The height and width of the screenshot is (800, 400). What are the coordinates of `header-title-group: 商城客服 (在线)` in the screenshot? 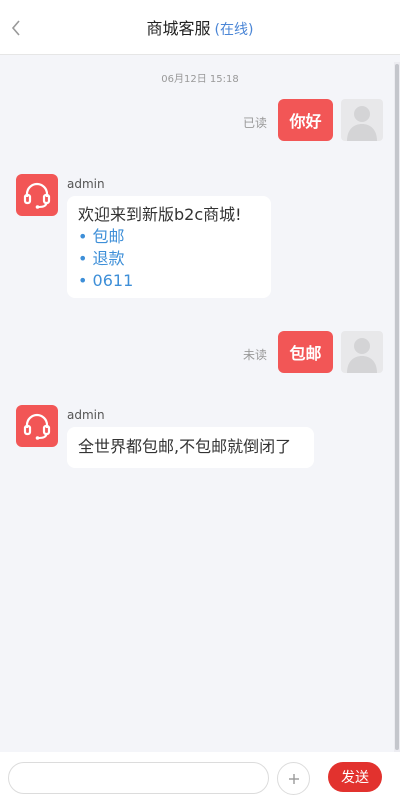 It's located at (200, 27).